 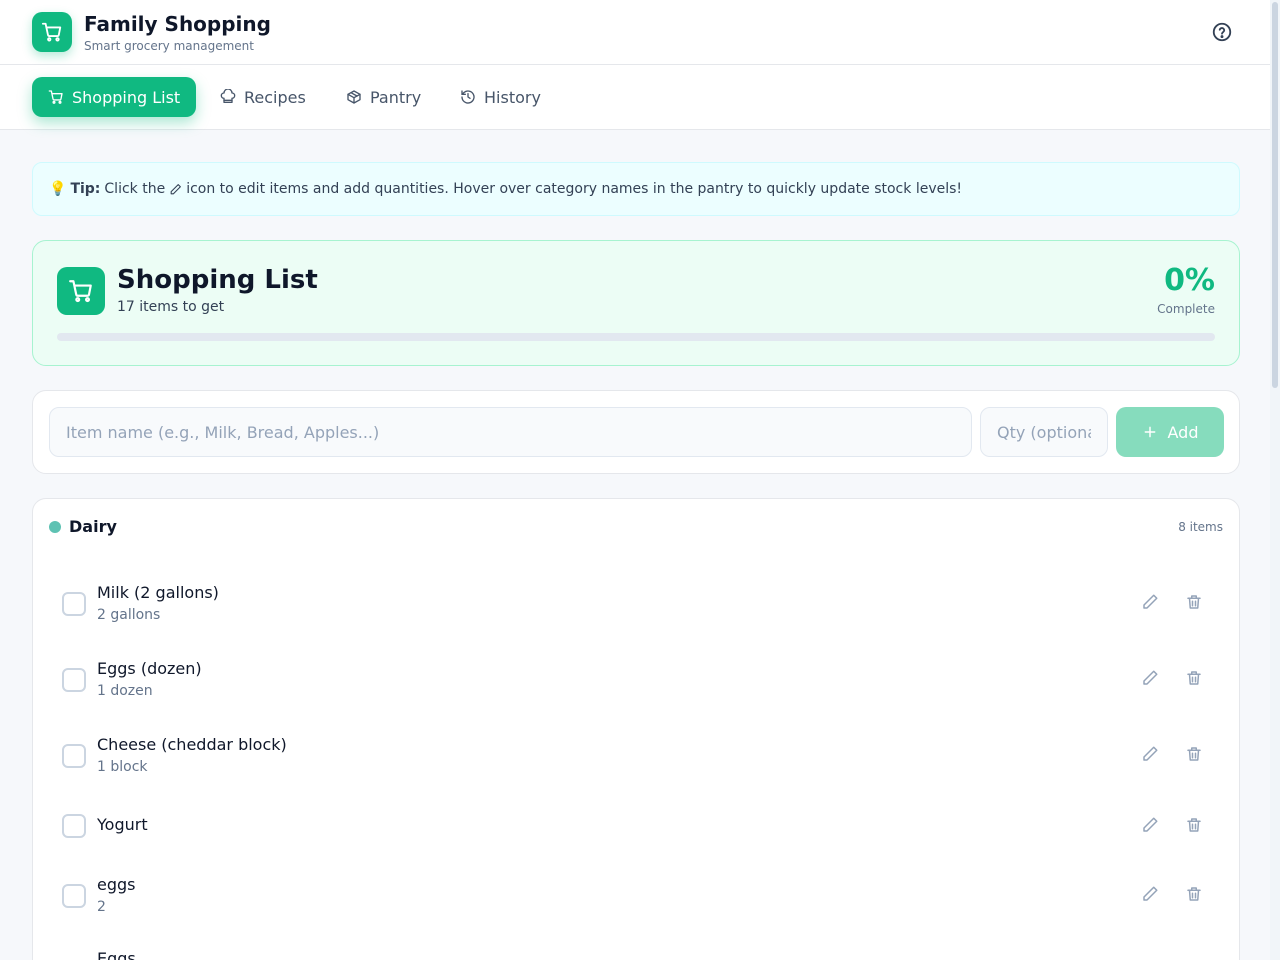 I want to click on category-item-count: 8 items, so click(x=1200, y=527).